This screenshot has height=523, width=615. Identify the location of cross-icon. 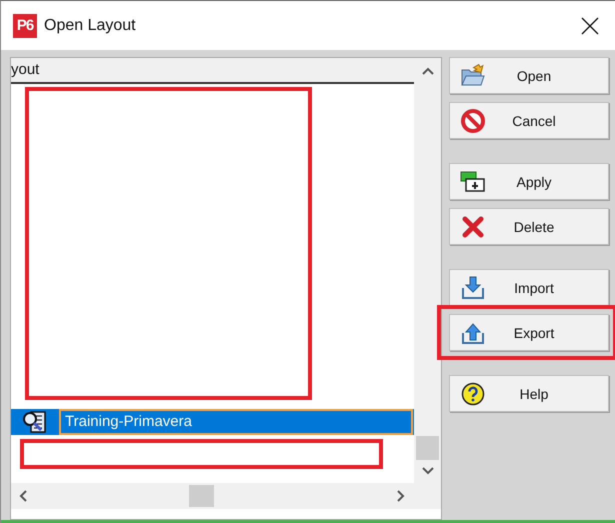
(473, 227).